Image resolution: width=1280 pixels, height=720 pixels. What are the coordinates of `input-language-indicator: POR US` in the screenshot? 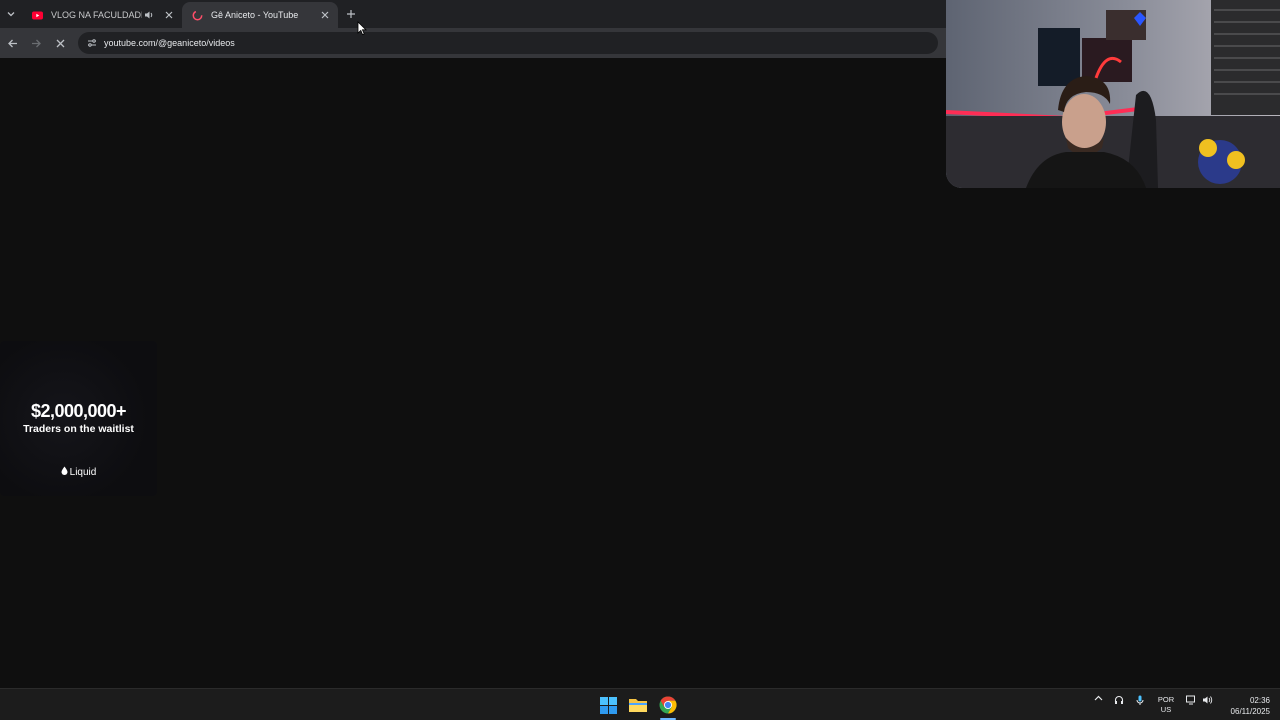 It's located at (1166, 705).